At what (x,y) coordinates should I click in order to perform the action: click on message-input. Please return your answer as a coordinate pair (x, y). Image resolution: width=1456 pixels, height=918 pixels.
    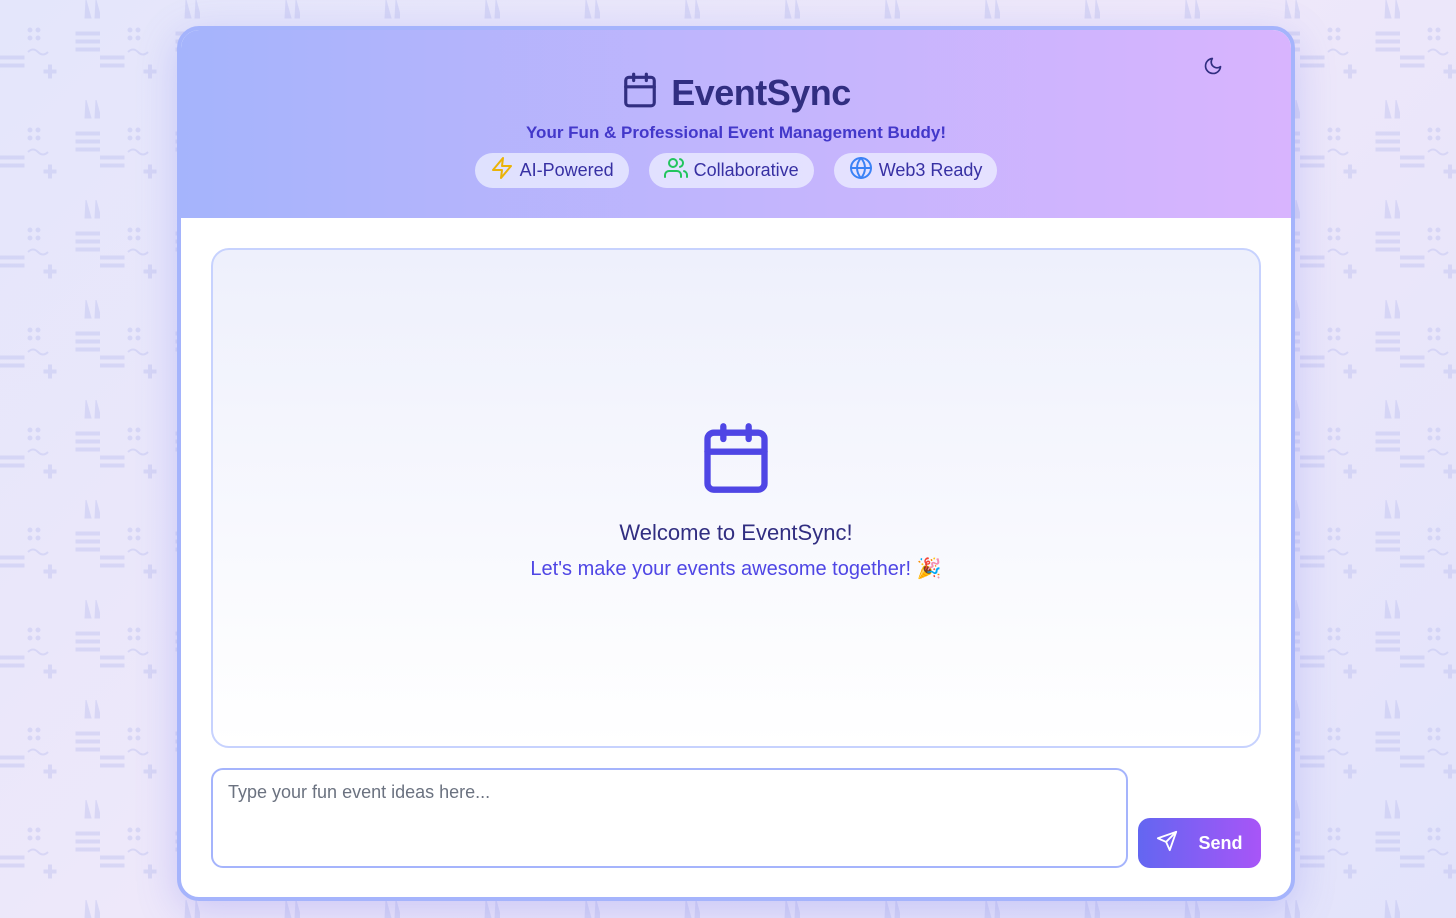
    Looking at the image, I should click on (669, 818).